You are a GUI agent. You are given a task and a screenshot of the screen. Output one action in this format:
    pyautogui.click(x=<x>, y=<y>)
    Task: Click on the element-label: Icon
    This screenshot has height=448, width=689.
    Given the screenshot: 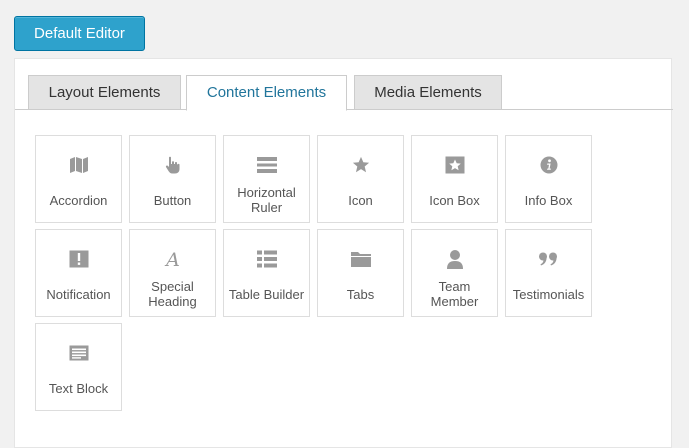 What is the action you would take?
    pyautogui.click(x=360, y=200)
    